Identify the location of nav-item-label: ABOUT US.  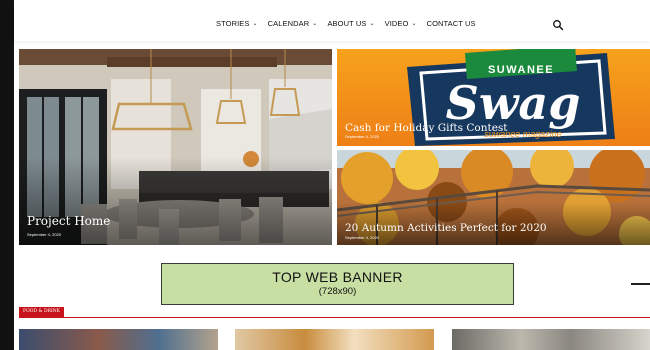
(347, 23).